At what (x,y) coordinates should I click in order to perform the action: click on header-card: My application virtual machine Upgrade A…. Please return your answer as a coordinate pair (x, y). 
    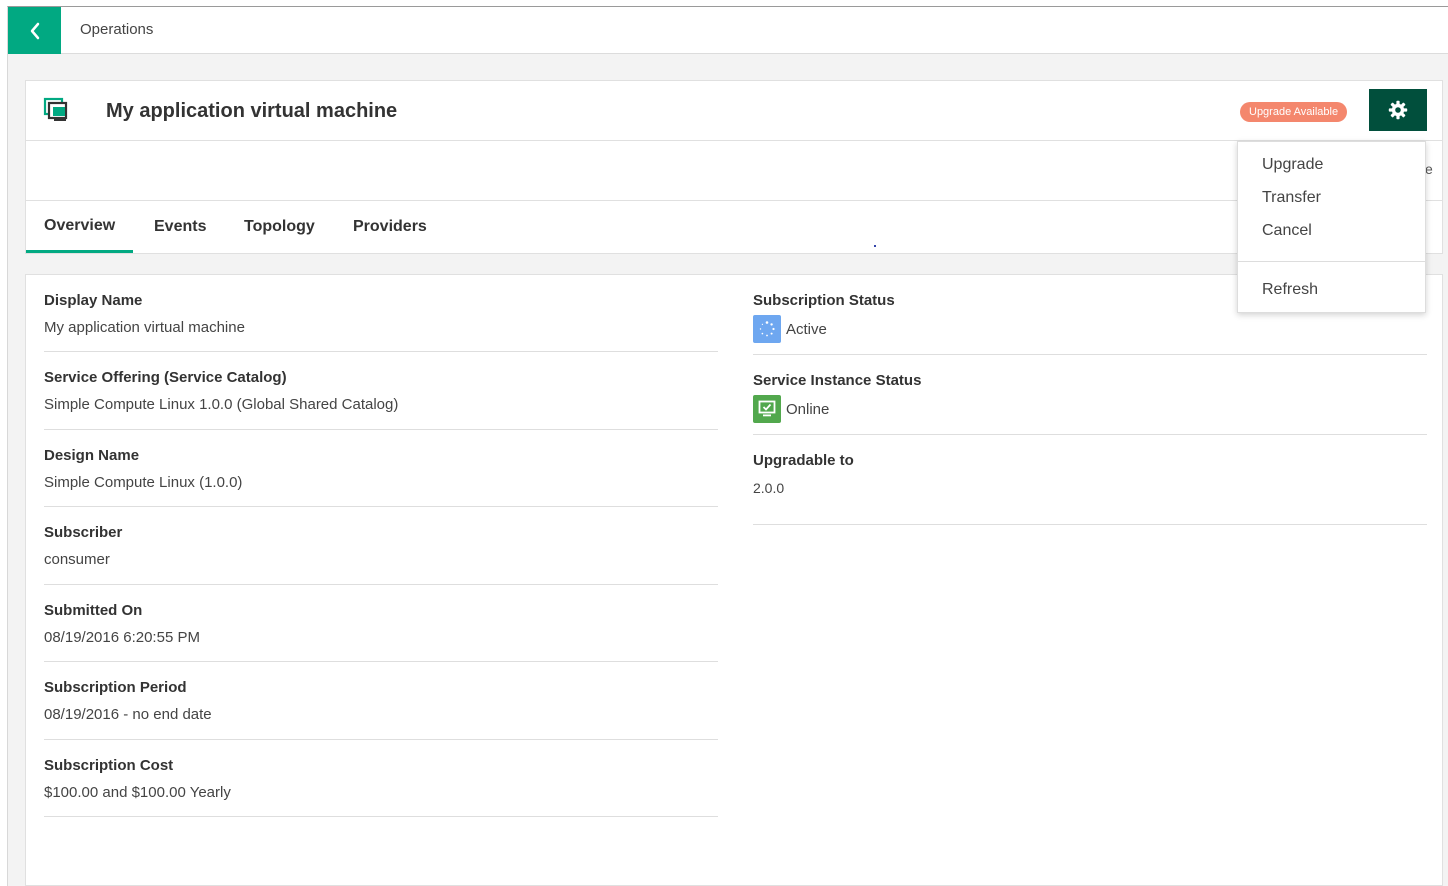
    Looking at the image, I should click on (734, 110).